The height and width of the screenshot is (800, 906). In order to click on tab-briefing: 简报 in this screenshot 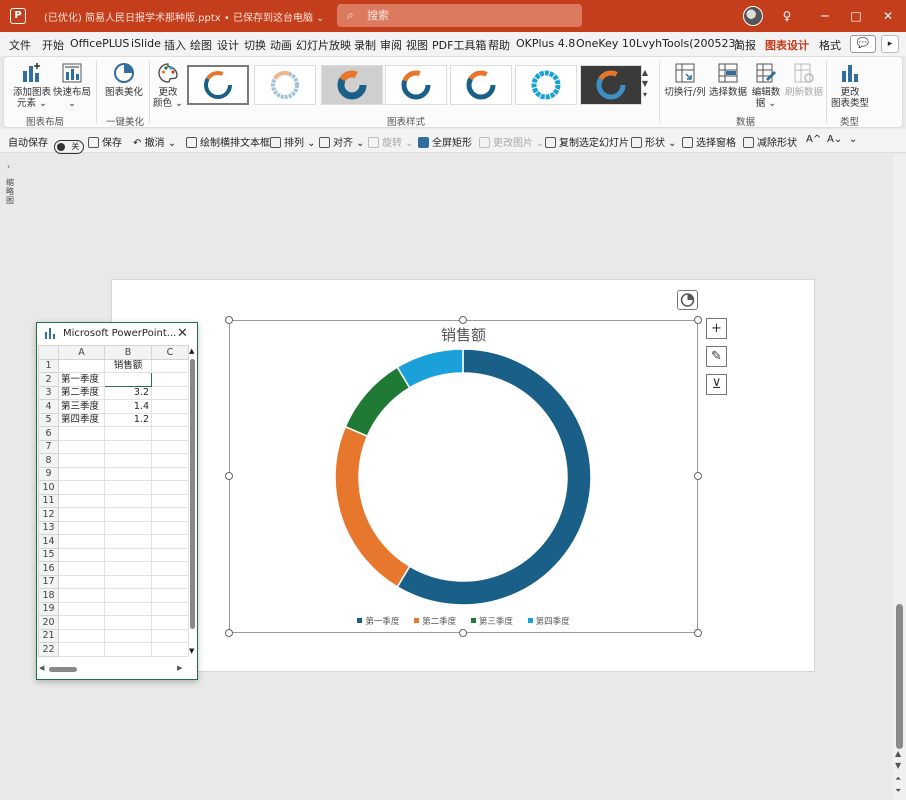, I will do `click(745, 45)`.